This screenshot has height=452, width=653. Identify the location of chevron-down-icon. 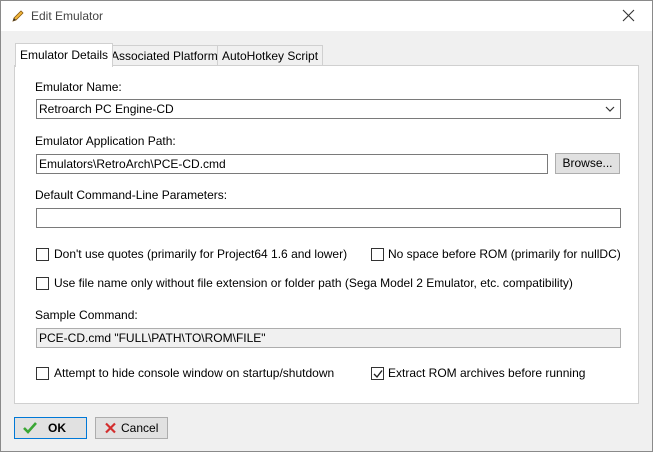
(610, 109).